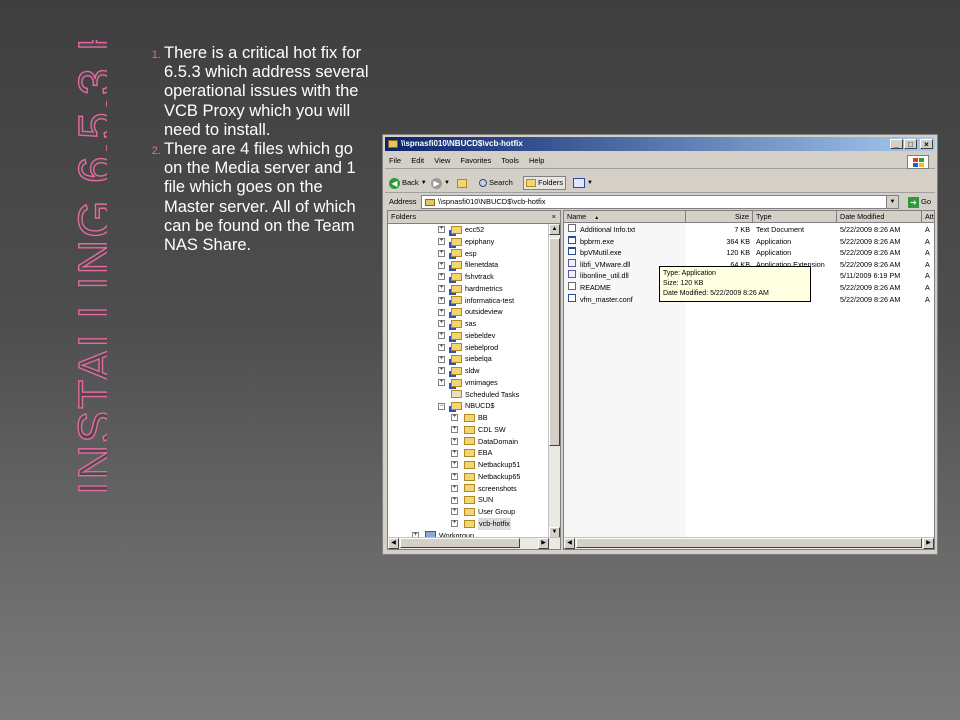 Image resolution: width=960 pixels, height=720 pixels. What do you see at coordinates (457, 324) in the screenshot?
I see `tree-item: + sas` at bounding box center [457, 324].